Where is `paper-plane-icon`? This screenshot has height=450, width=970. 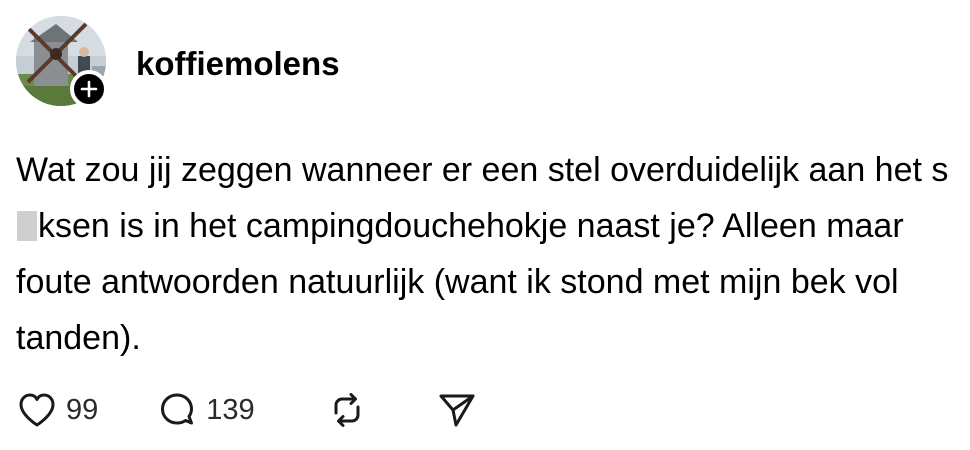 paper-plane-icon is located at coordinates (457, 410).